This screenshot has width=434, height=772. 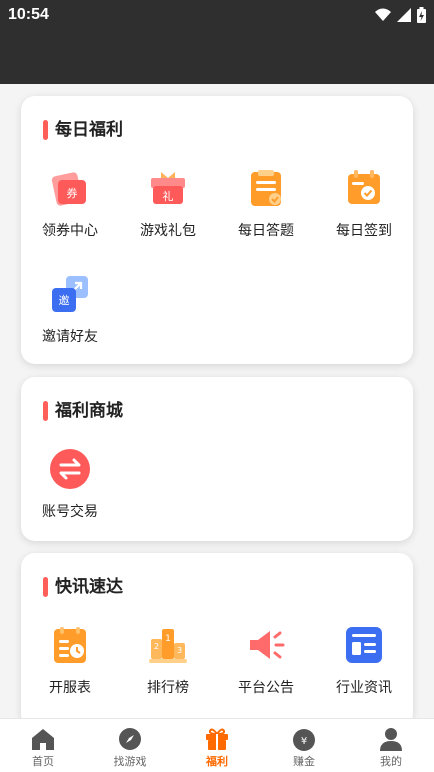 I want to click on tab-mine: 我的, so click(x=391, y=745).